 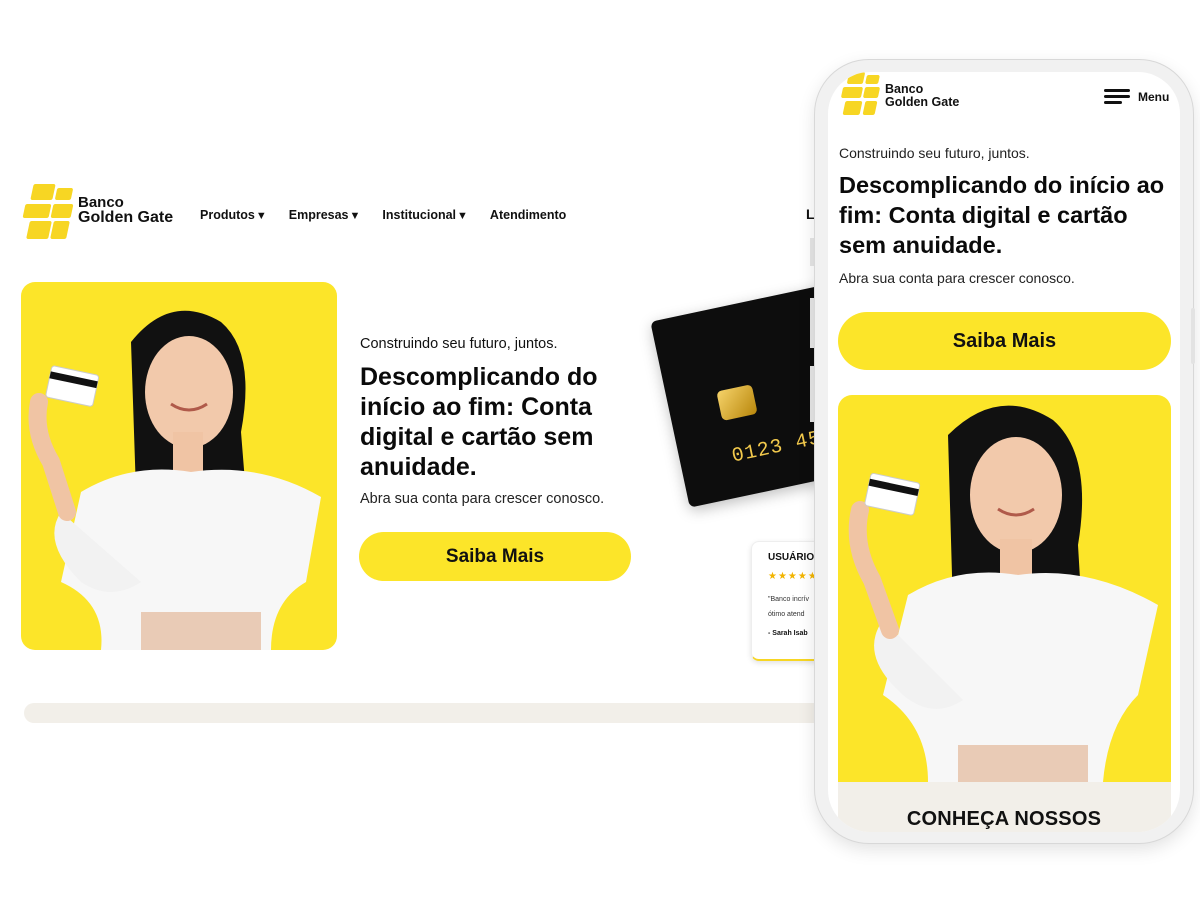 What do you see at coordinates (424, 713) in the screenshot?
I see `section-divider` at bounding box center [424, 713].